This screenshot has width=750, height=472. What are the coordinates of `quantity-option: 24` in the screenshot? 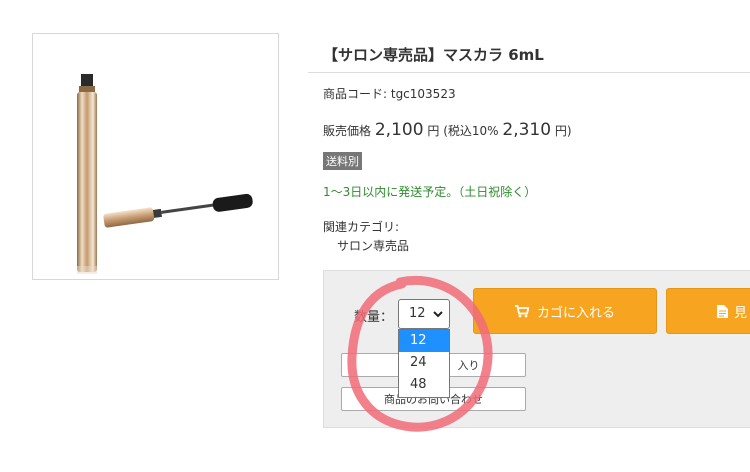 It's located at (424, 363).